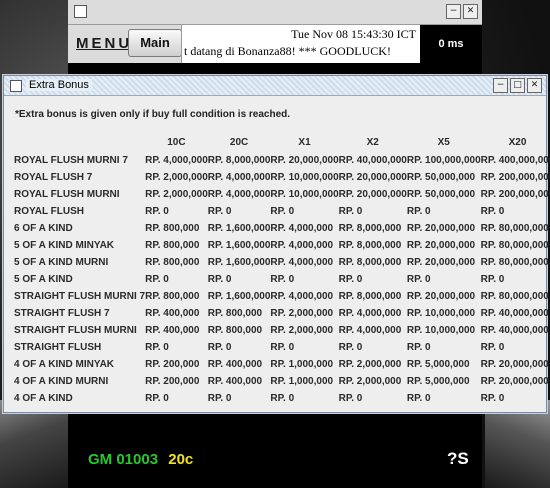 The width and height of the screenshot is (550, 488). Describe the element at coordinates (140, 459) in the screenshot. I see `status-info: GM 01003 20c` at that location.